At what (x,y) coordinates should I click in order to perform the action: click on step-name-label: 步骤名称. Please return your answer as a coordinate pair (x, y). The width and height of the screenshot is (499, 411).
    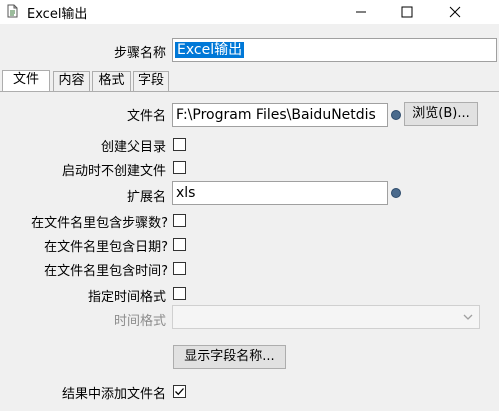
    Looking at the image, I should click on (139, 53).